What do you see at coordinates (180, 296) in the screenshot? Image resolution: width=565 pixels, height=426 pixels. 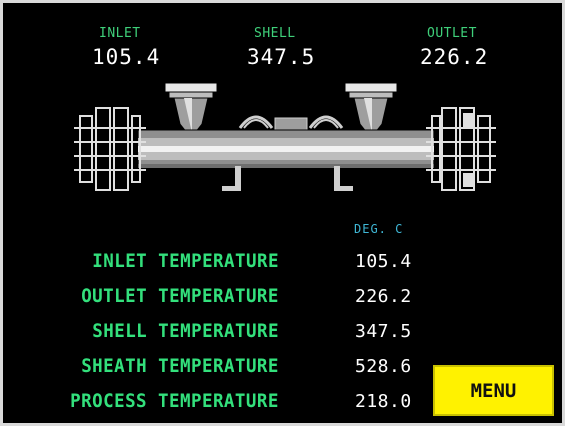 I see `outlet-temperature-label: OUTLET TEMPERATURE` at bounding box center [180, 296].